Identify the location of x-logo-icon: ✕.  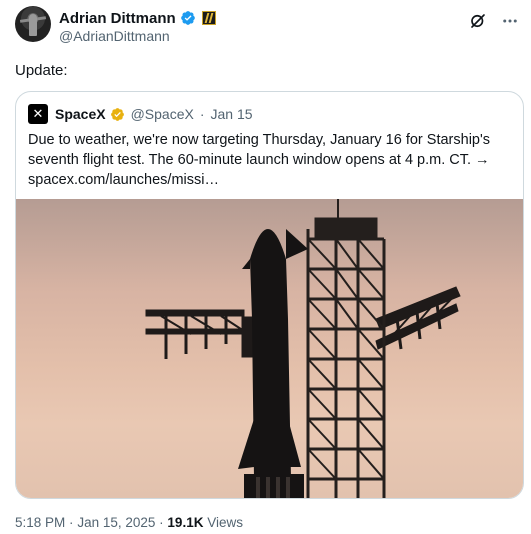
(38, 114).